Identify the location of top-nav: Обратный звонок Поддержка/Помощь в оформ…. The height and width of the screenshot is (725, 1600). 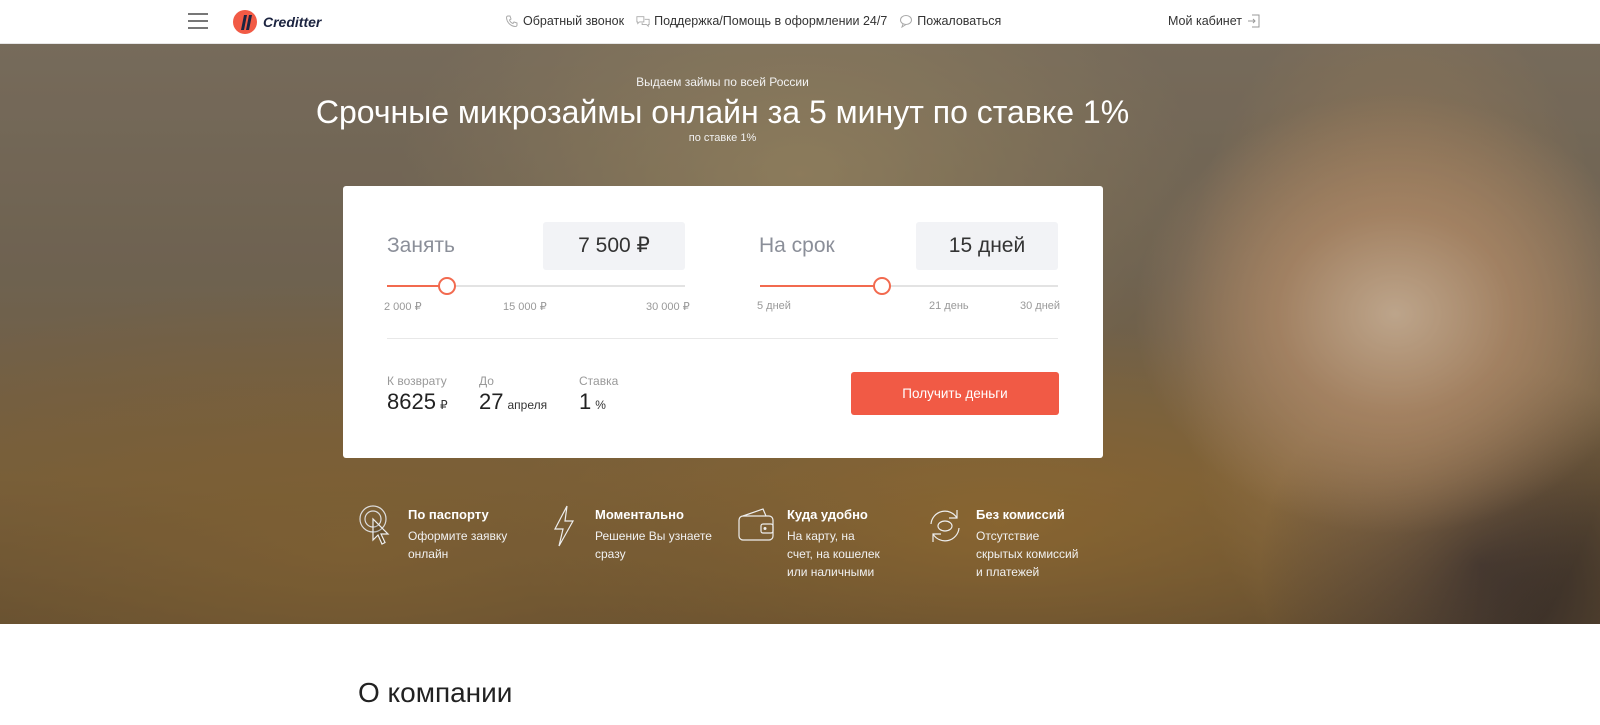
(753, 21).